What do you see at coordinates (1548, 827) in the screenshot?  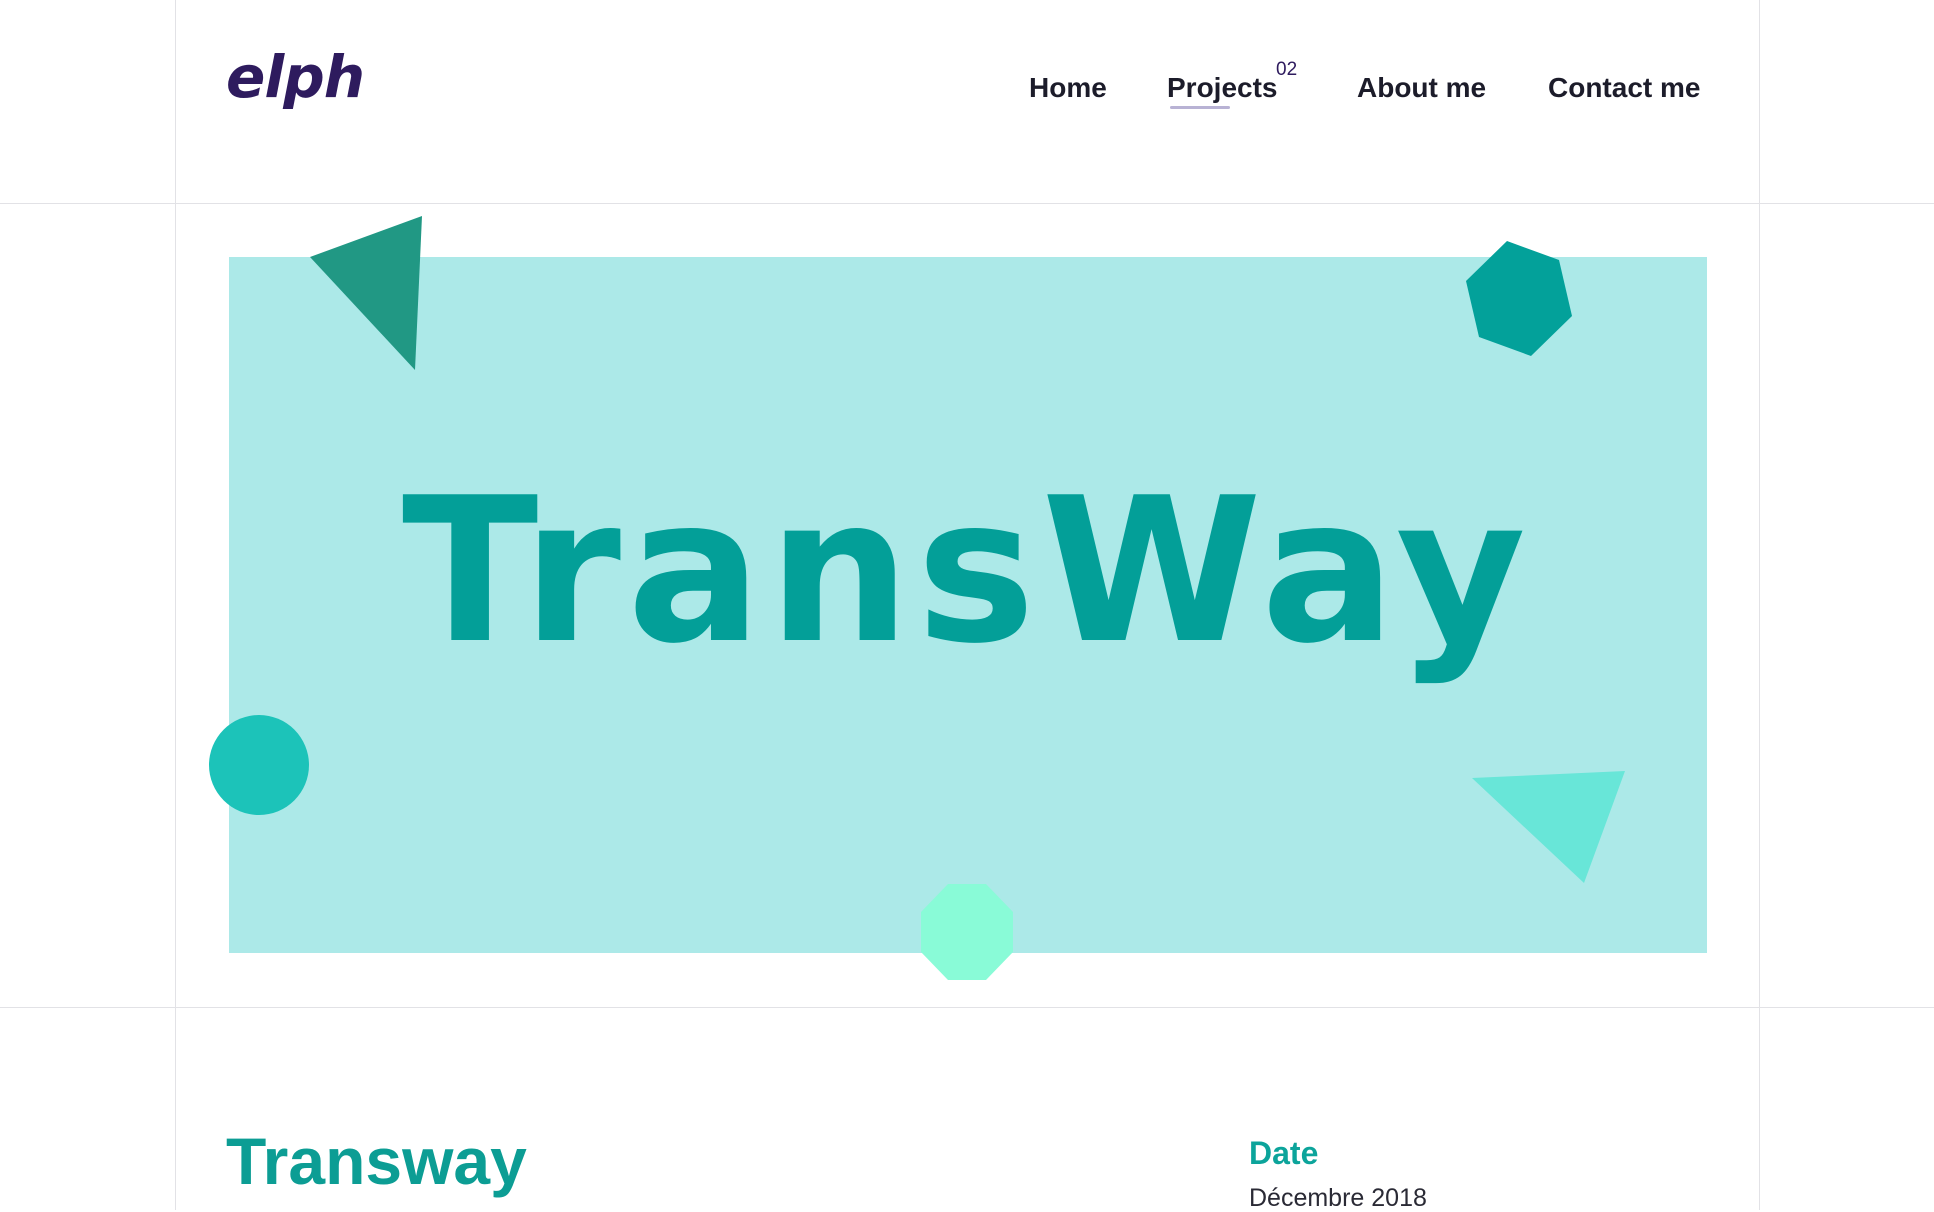 I see `triangle-shape-bottom-right` at bounding box center [1548, 827].